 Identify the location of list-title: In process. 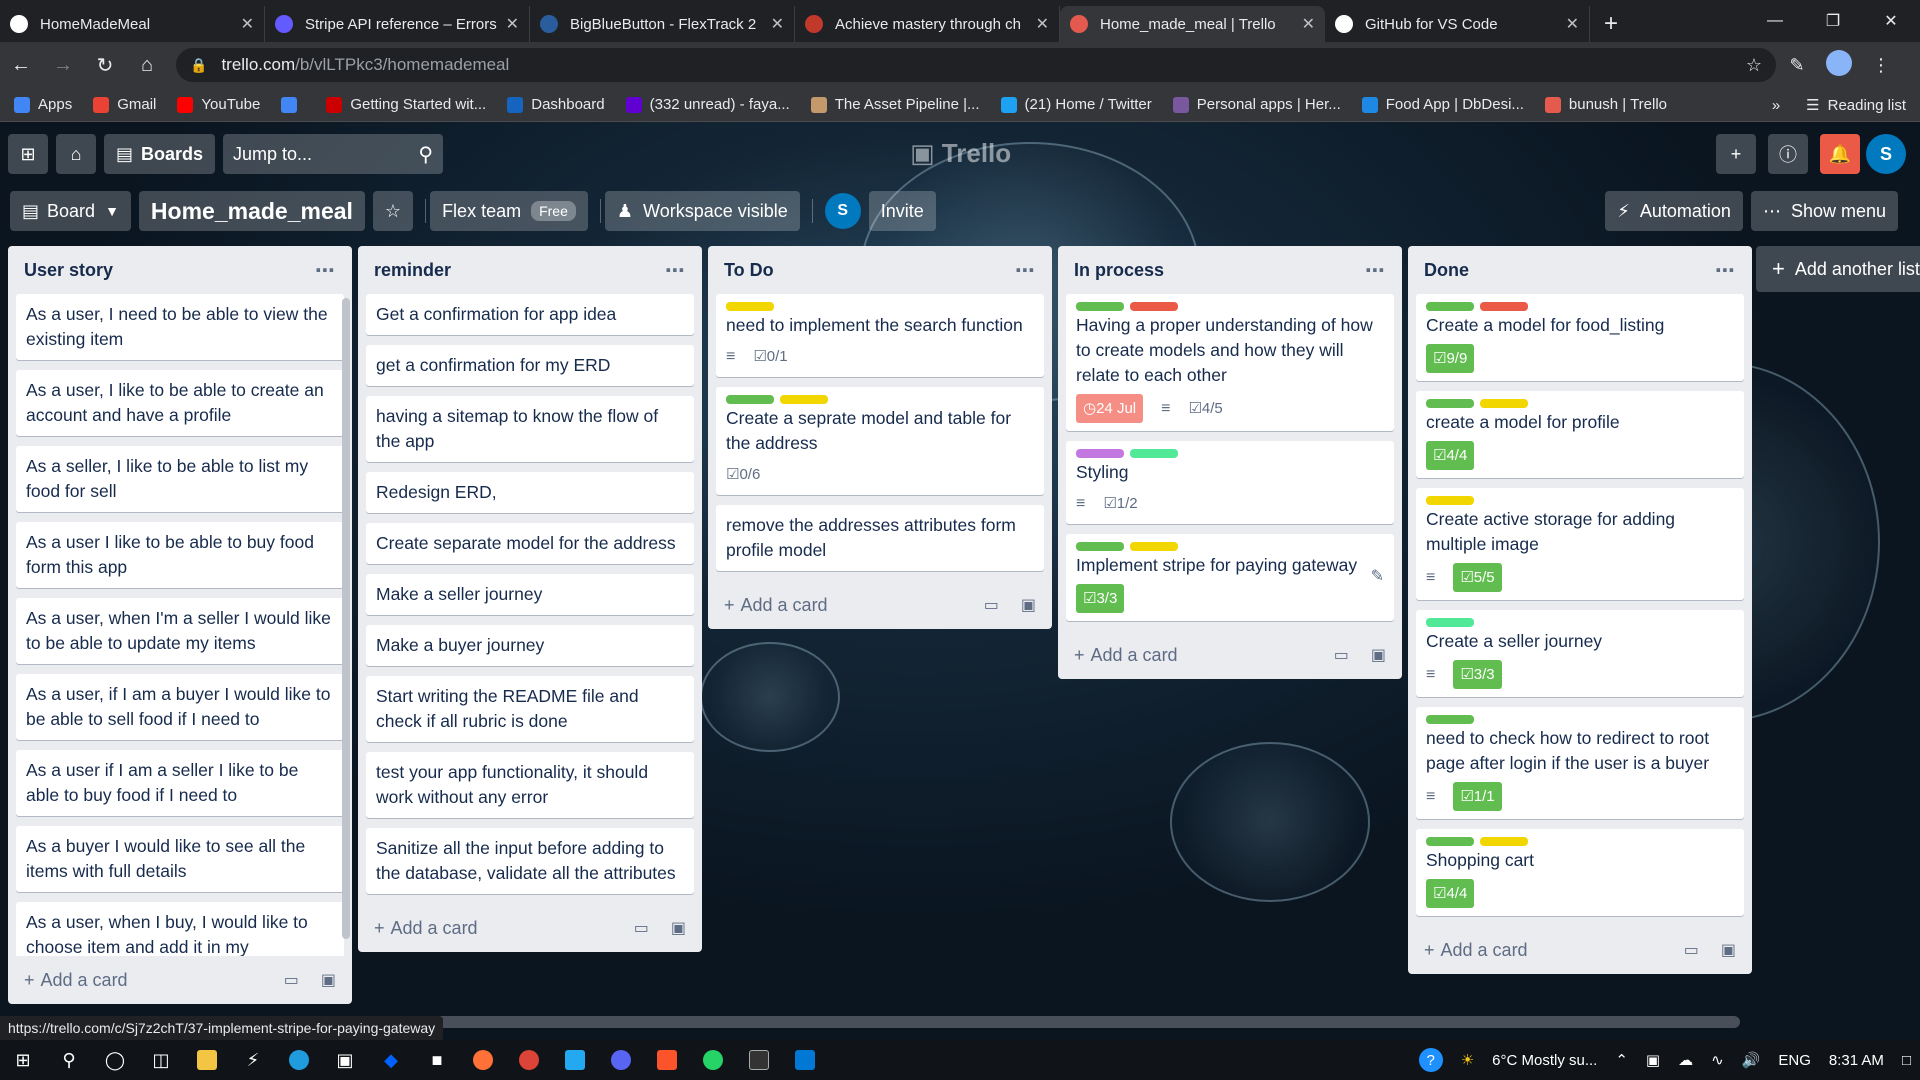
(1119, 270).